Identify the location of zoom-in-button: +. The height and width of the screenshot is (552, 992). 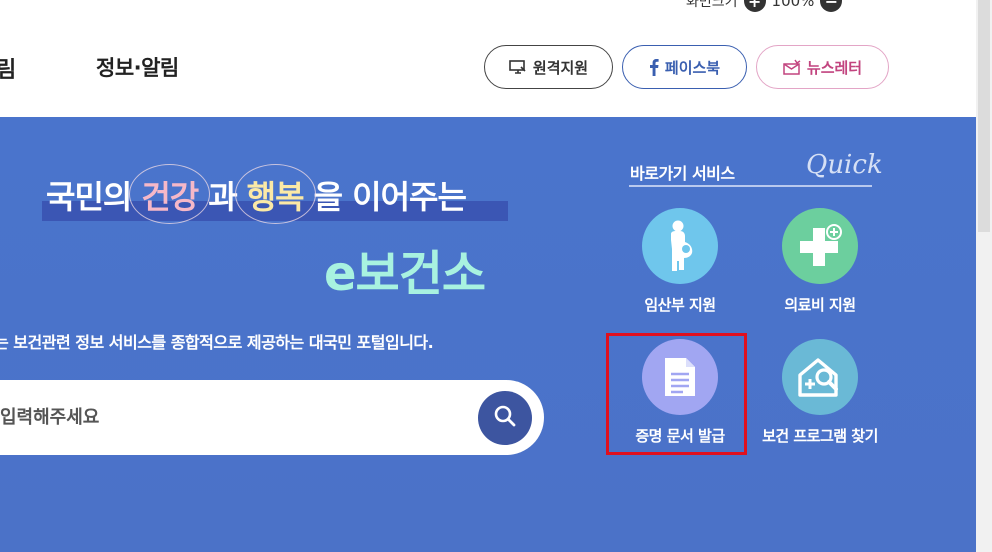
(754, 6).